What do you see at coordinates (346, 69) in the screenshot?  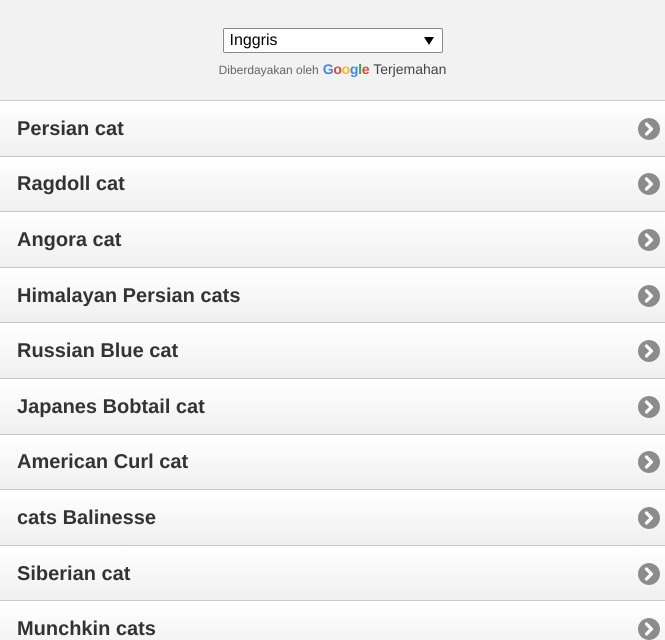 I see `google-logo: Google` at bounding box center [346, 69].